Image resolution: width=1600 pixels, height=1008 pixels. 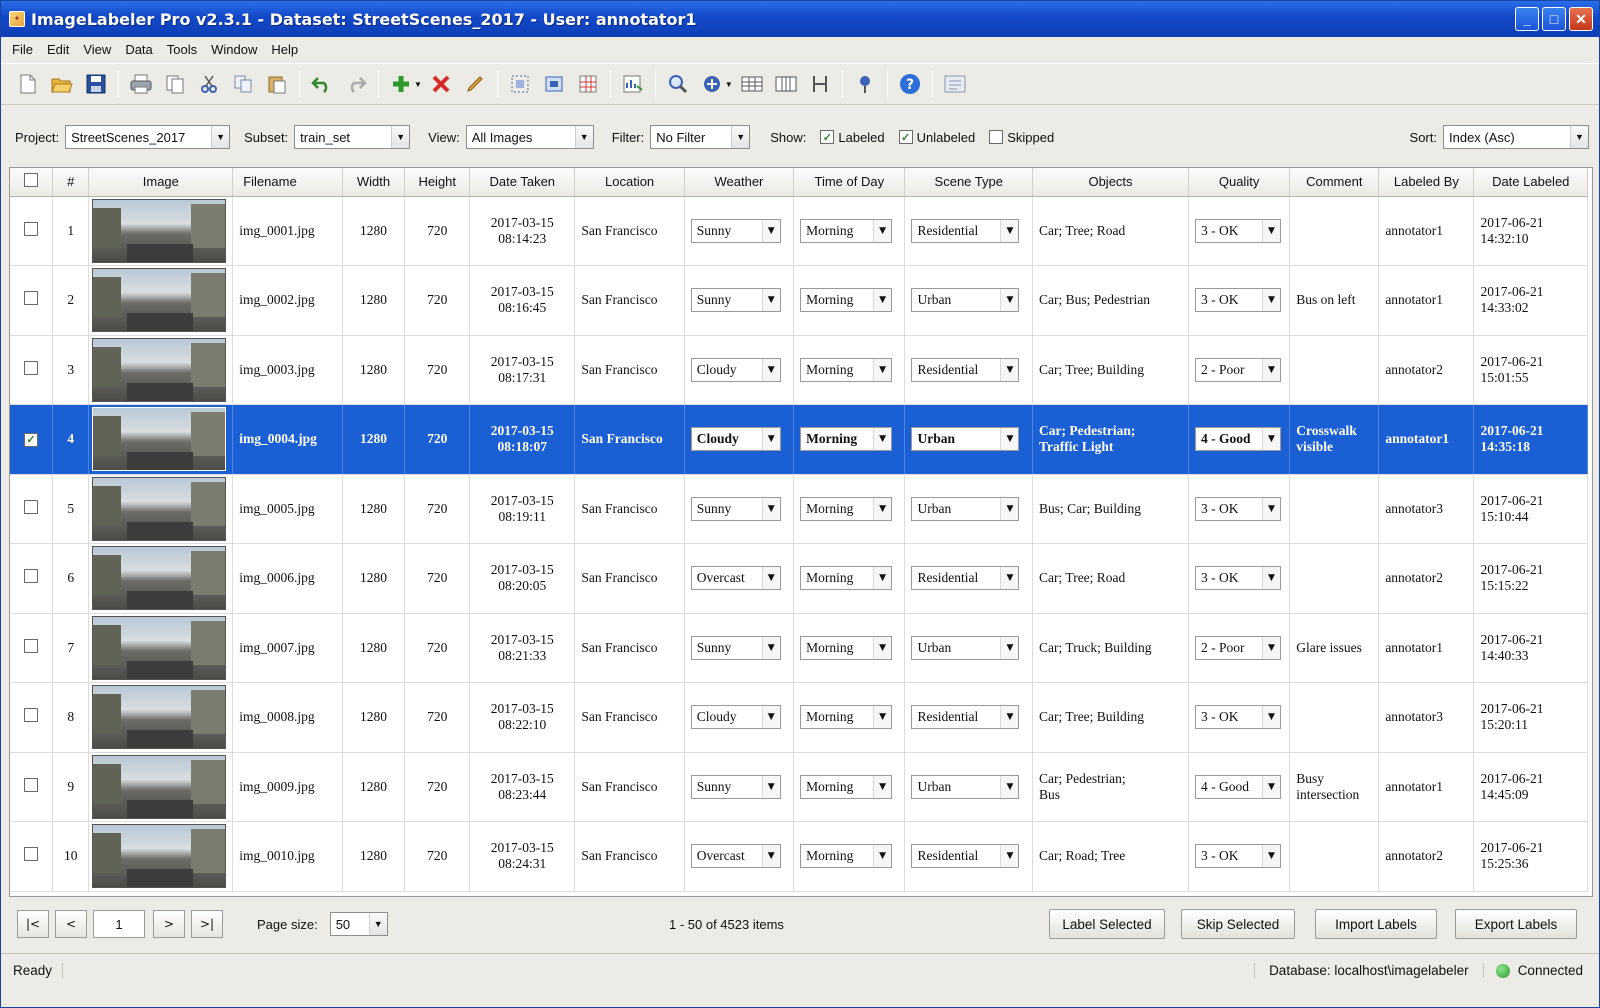 What do you see at coordinates (209, 84) in the screenshot?
I see `cut-icon` at bounding box center [209, 84].